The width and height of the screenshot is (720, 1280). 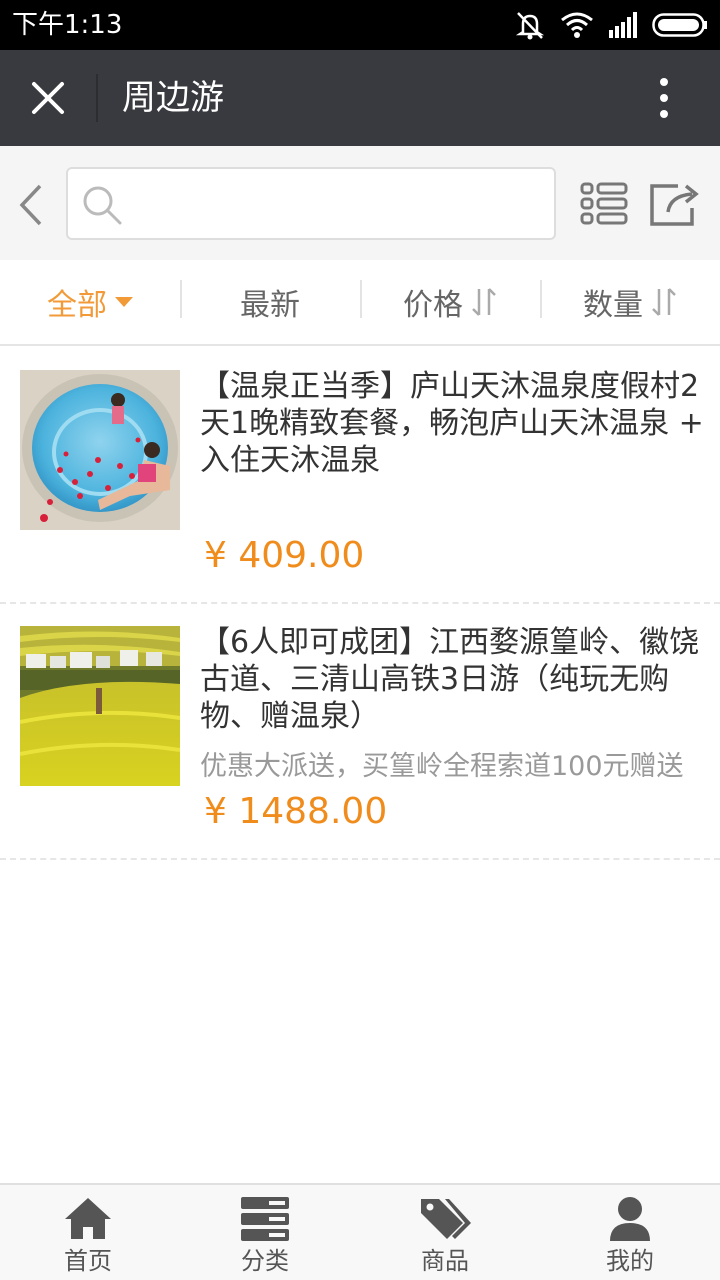 What do you see at coordinates (337, 204) in the screenshot?
I see `search-input` at bounding box center [337, 204].